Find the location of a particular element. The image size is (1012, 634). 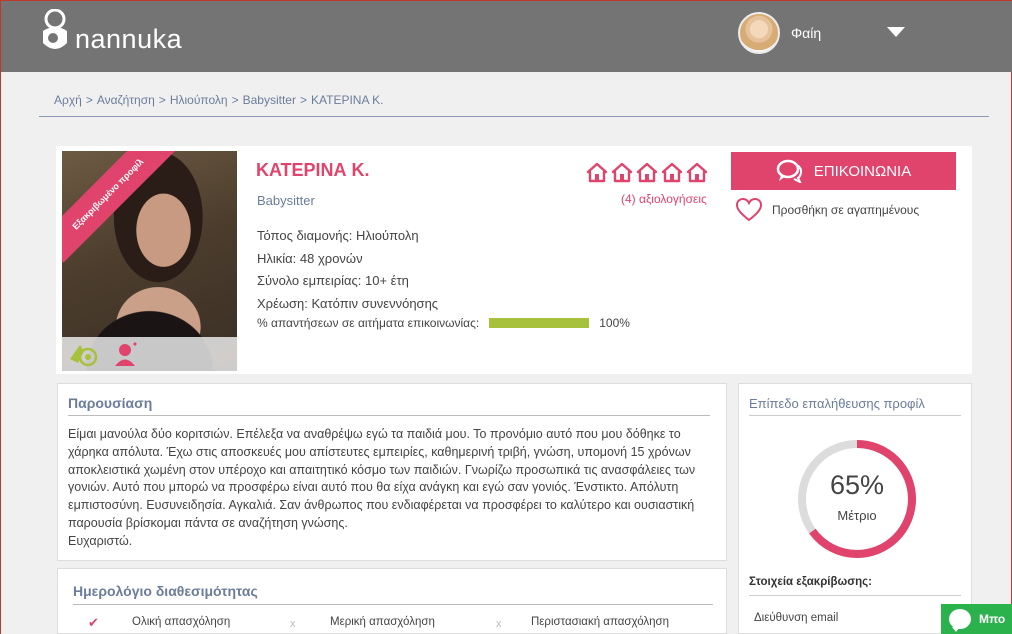

availability-title: Ημερολόγιο διαθεσιμότητας is located at coordinates (165, 591).